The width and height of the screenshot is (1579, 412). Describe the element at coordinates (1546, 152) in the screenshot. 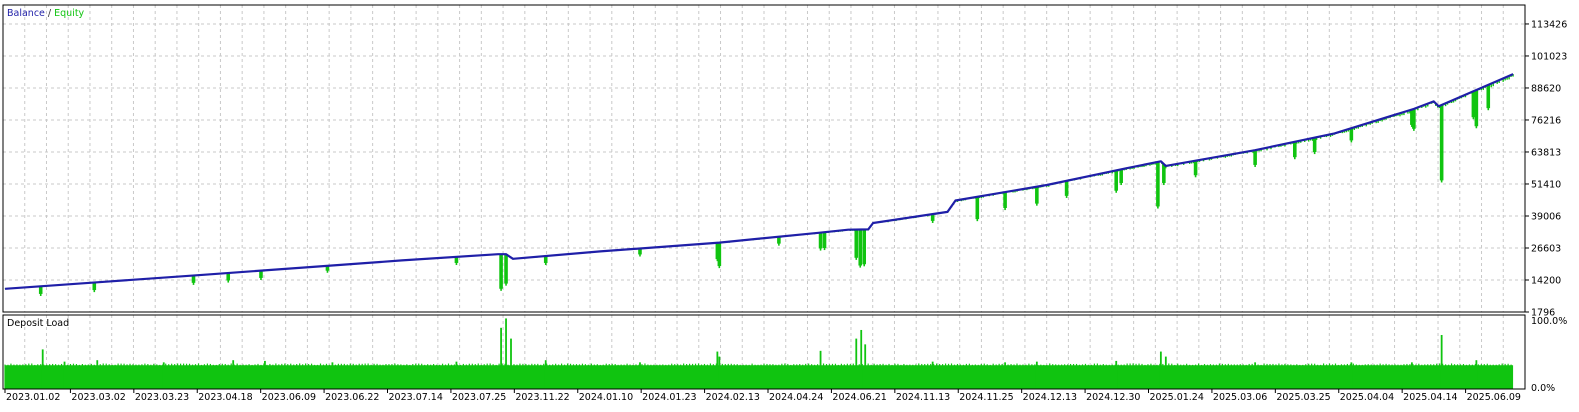

I see `y-tick-label: 63813` at that location.